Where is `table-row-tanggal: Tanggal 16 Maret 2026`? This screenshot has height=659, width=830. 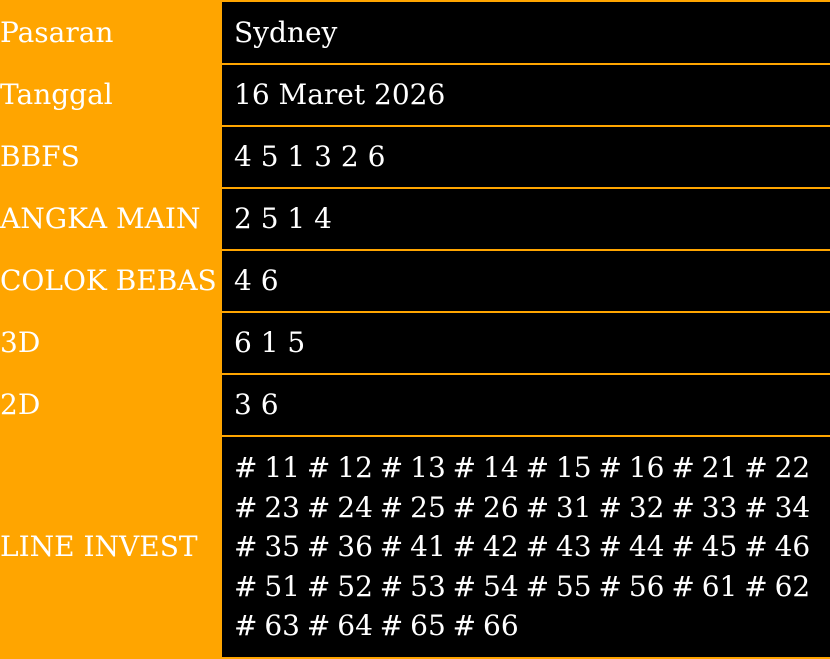 table-row-tanggal: Tanggal 16 Maret 2026 is located at coordinates (415, 94).